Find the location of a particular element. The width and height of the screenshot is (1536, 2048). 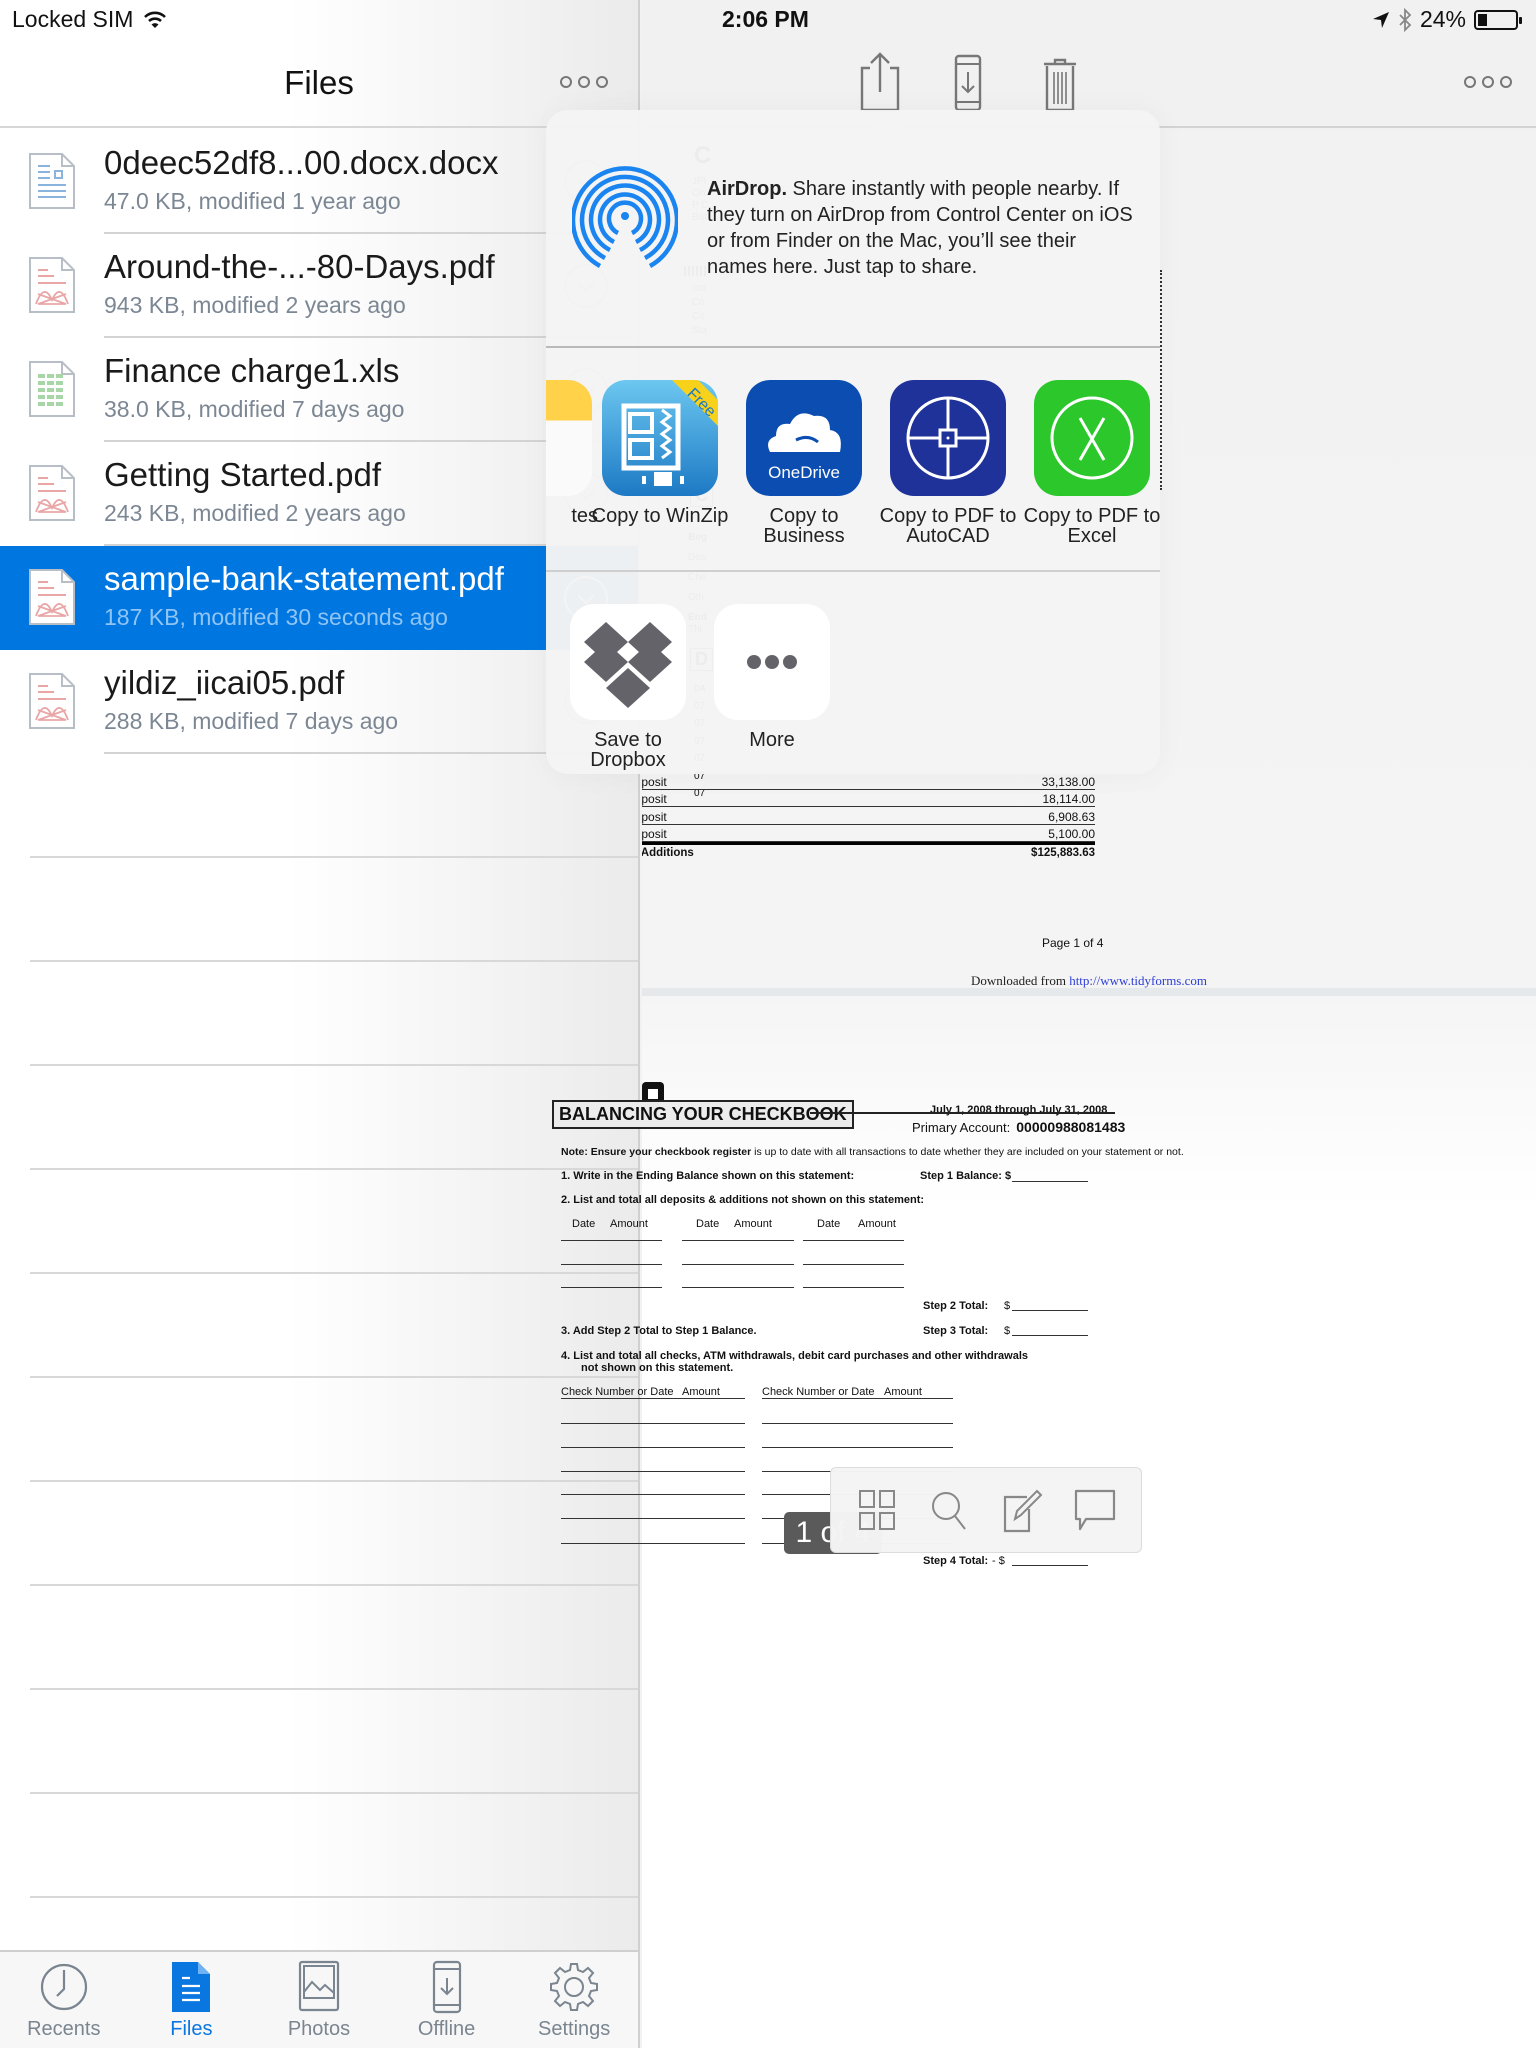

tab-recents: Recents is located at coordinates (64, 2000).